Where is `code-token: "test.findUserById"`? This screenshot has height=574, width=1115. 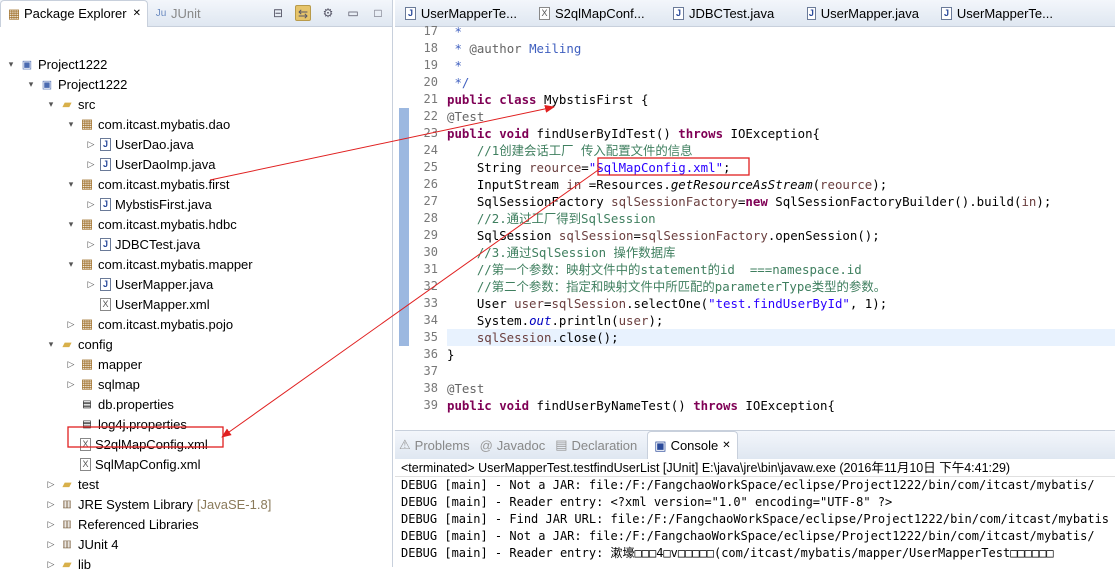
code-token: "test.findUserById" is located at coordinates (779, 303).